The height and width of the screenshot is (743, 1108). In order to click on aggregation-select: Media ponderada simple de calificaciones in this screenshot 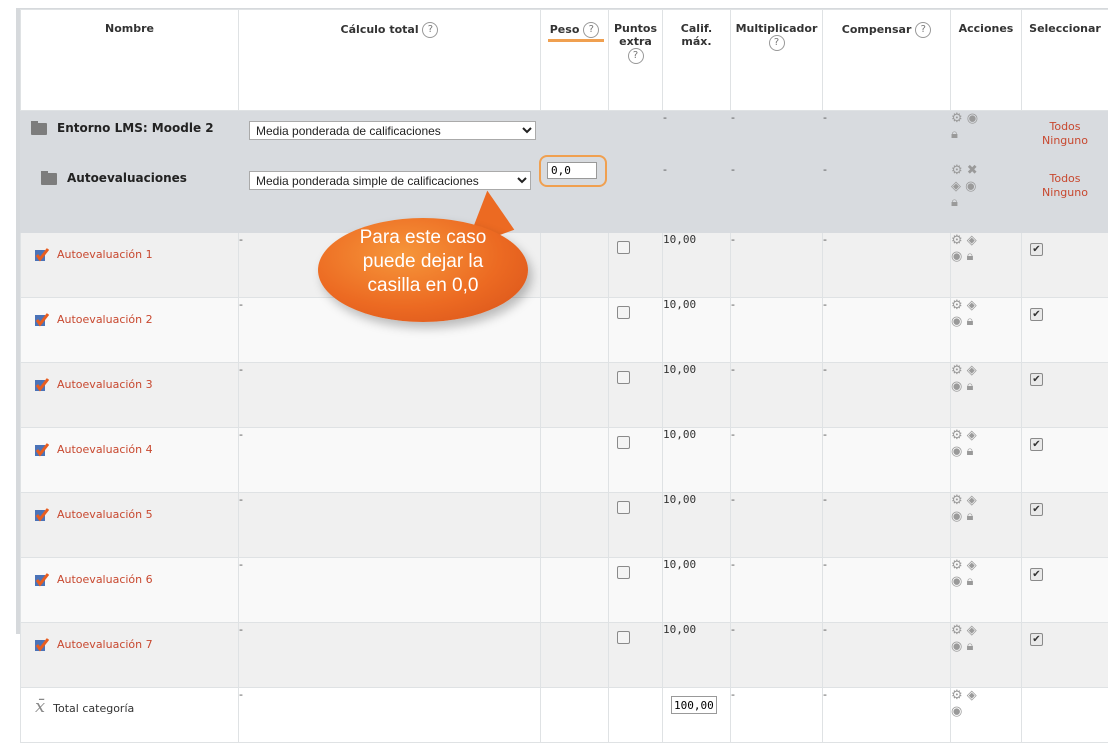, I will do `click(390, 180)`.